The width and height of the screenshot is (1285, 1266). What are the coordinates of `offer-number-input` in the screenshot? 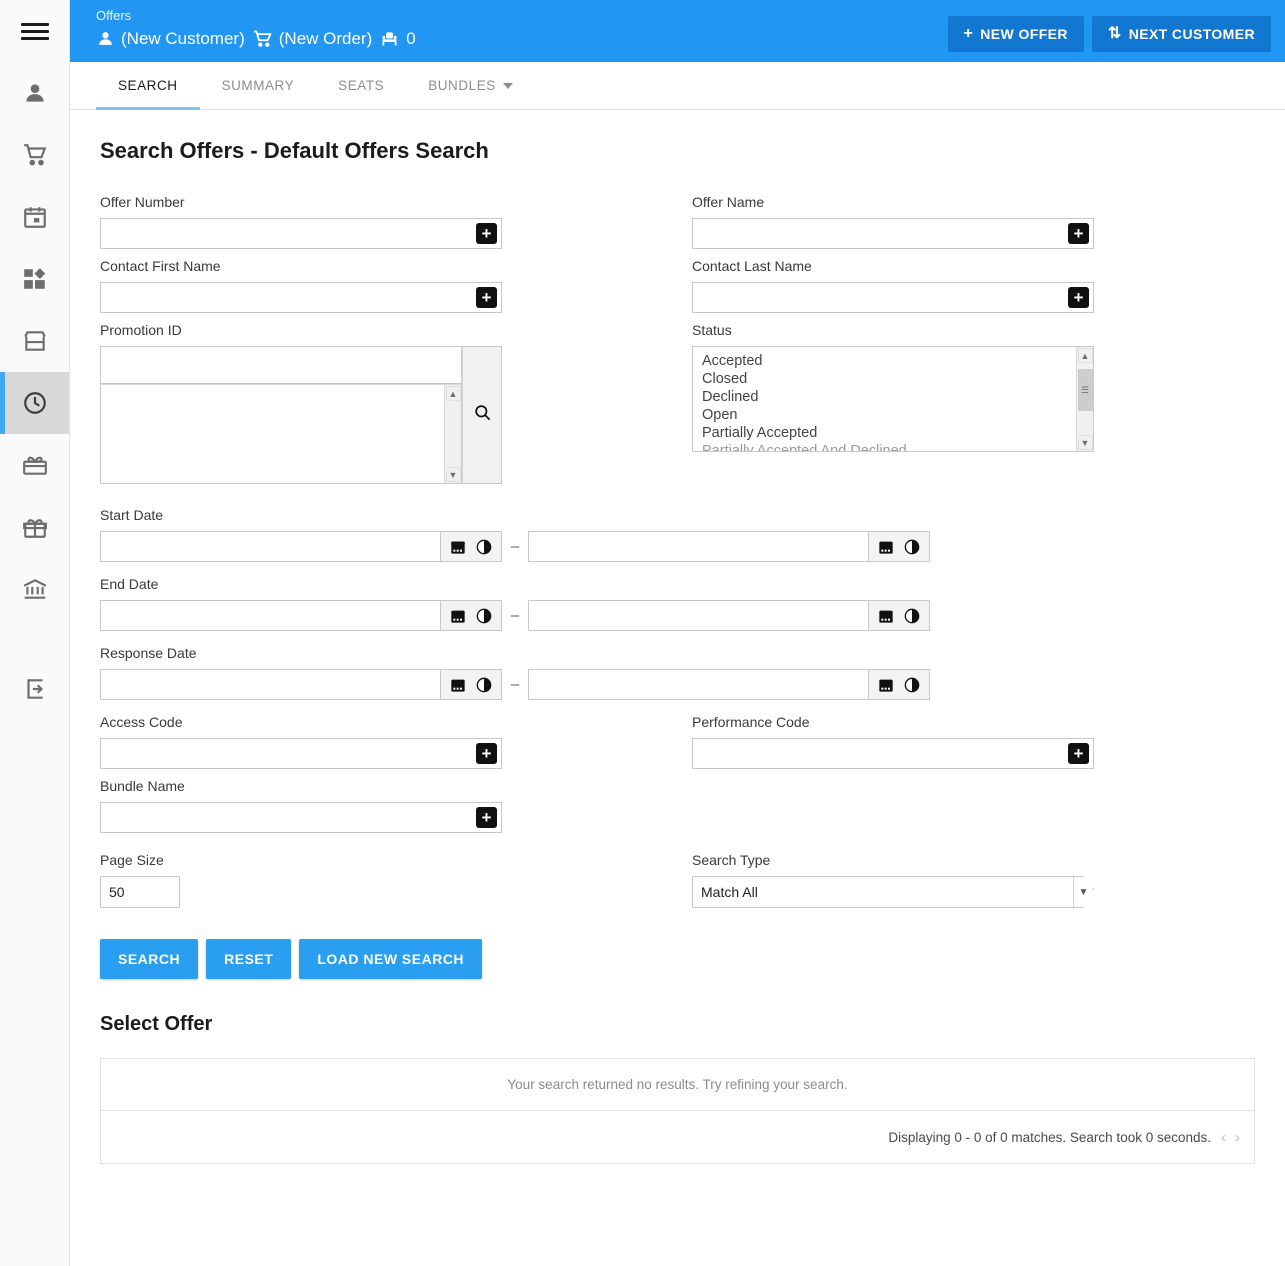 It's located at (301, 233).